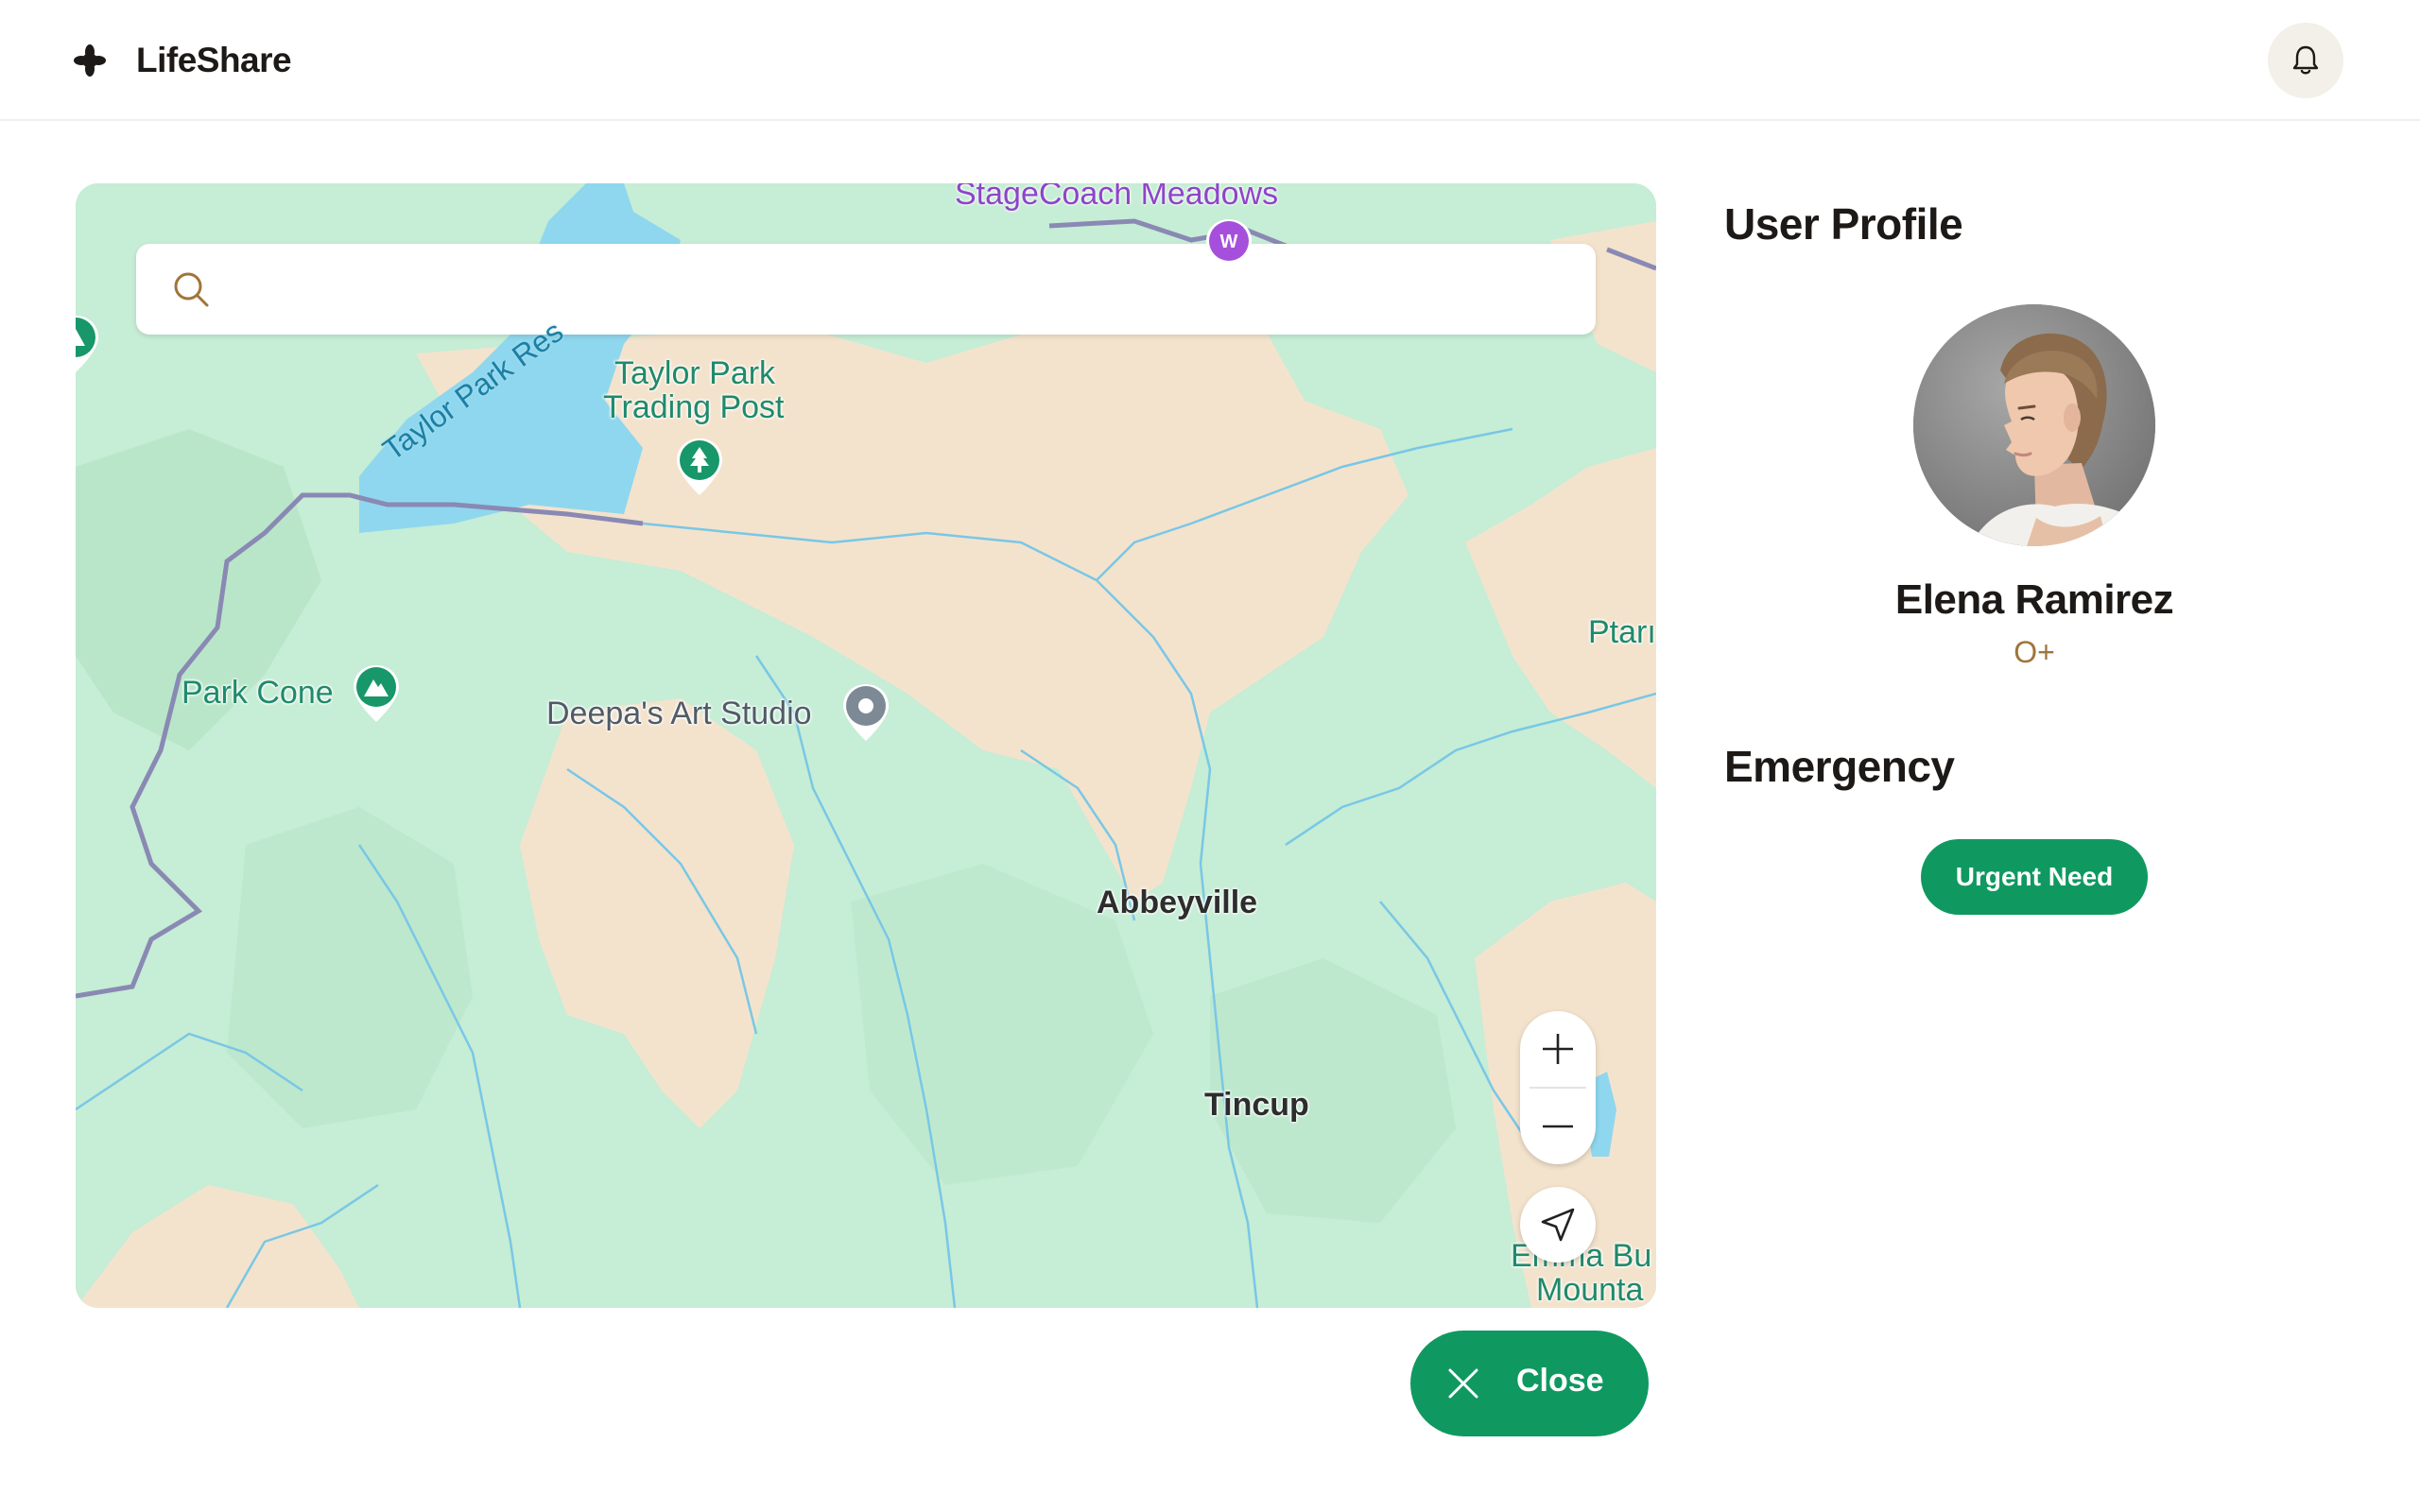  Describe the element at coordinates (214, 60) in the screenshot. I see `app-name: LifeShare` at that location.